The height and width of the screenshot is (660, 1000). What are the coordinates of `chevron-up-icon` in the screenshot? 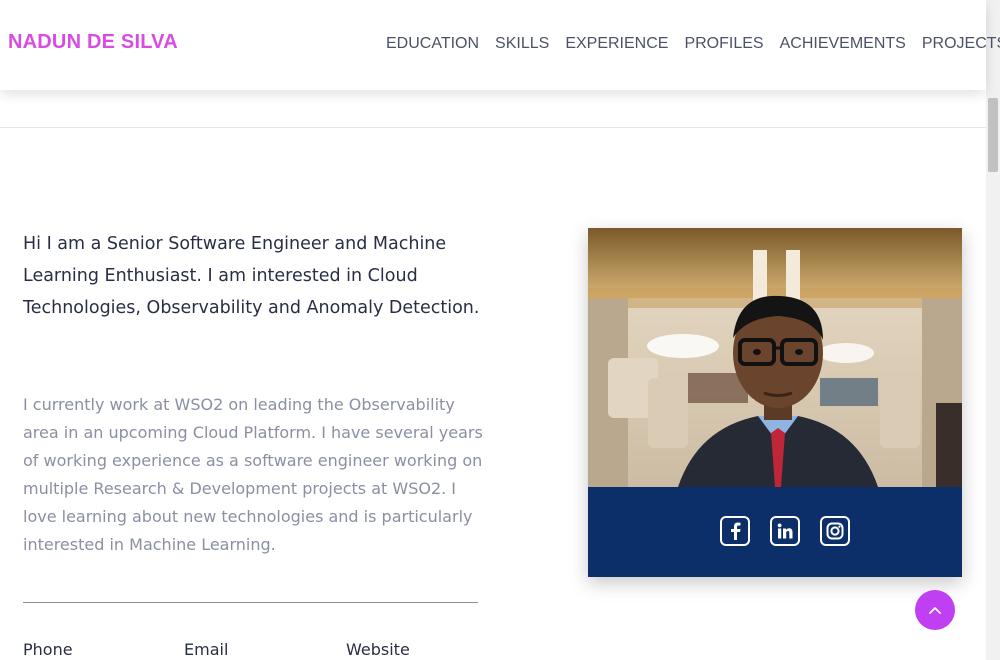 It's located at (935, 610).